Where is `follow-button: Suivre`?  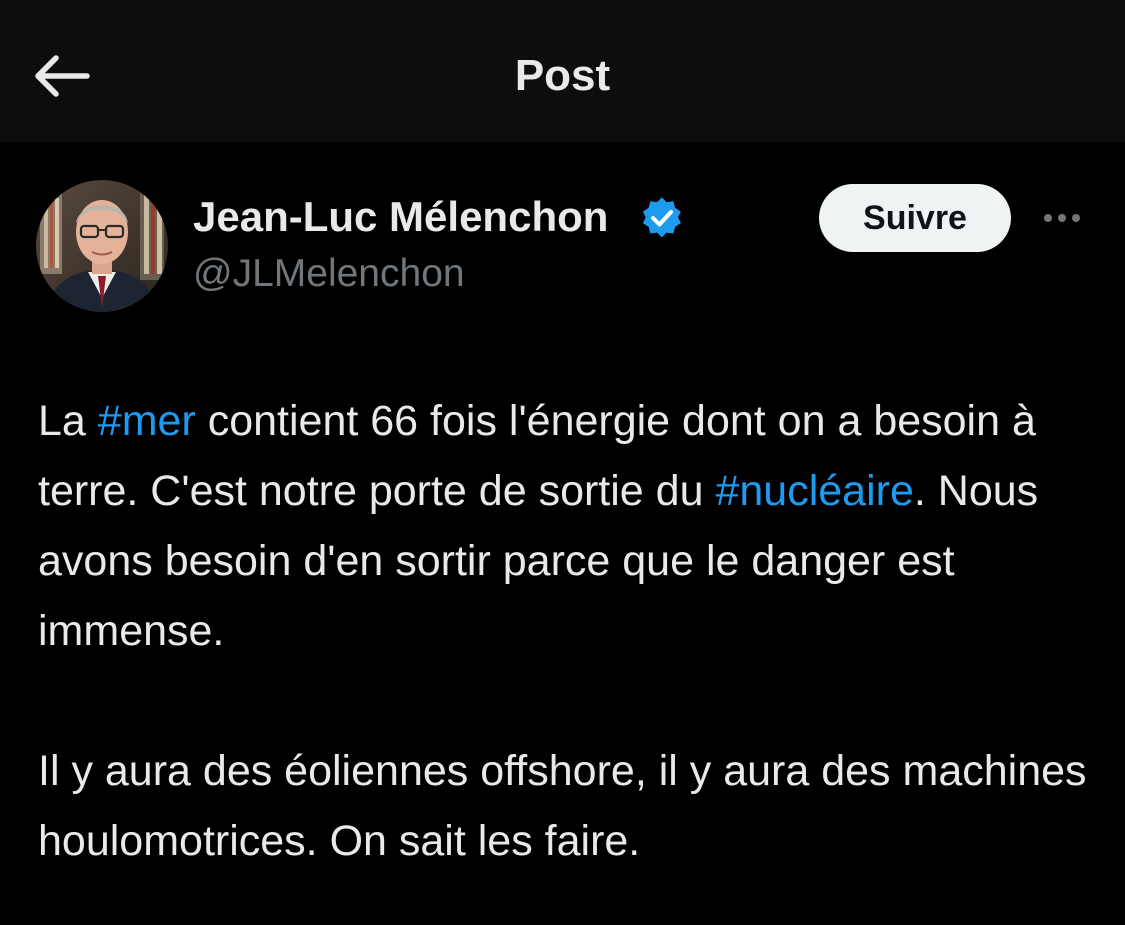
follow-button: Suivre is located at coordinates (915, 218).